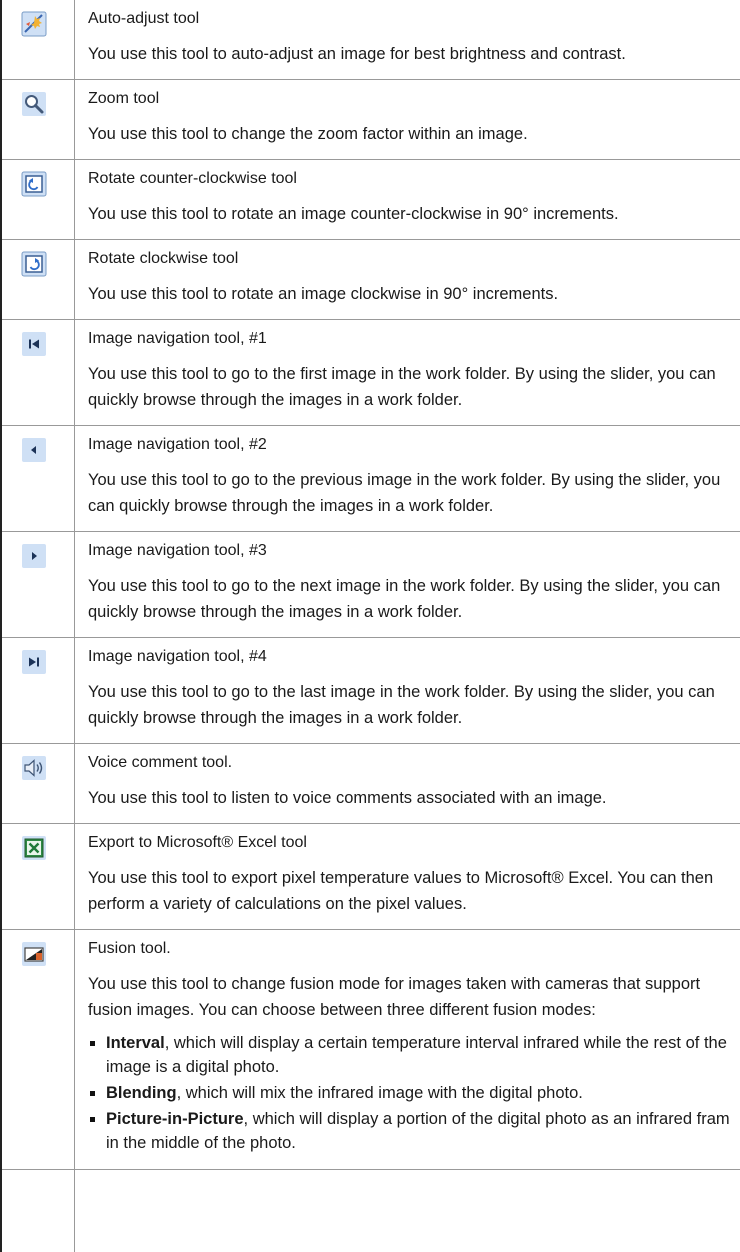  I want to click on magnifier-icon, so click(34, 104).